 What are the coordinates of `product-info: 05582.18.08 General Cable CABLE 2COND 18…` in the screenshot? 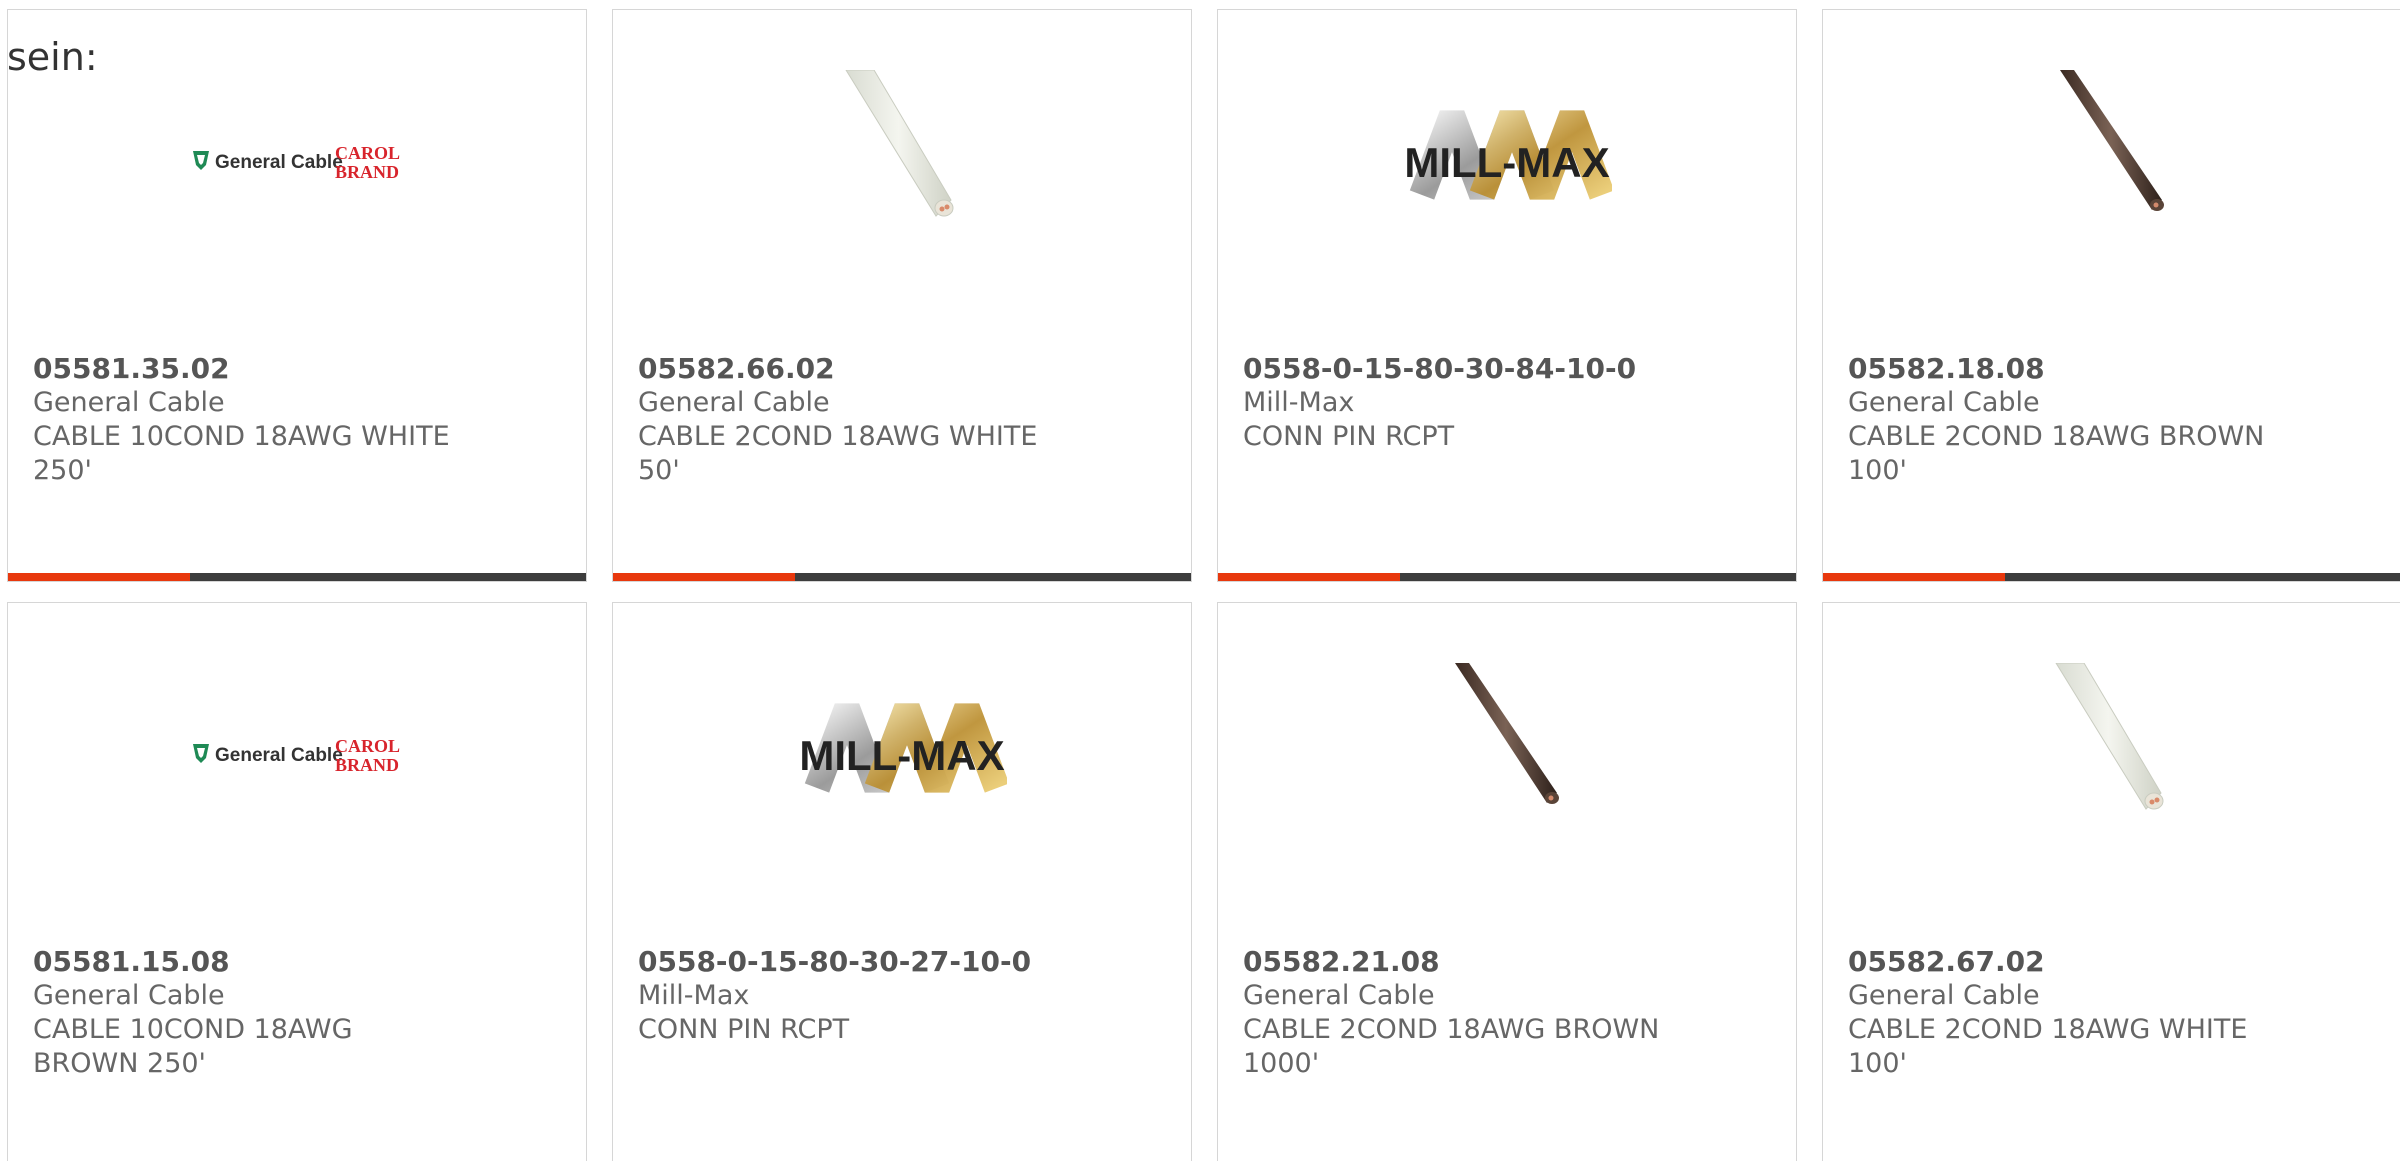 It's located at (2063, 420).